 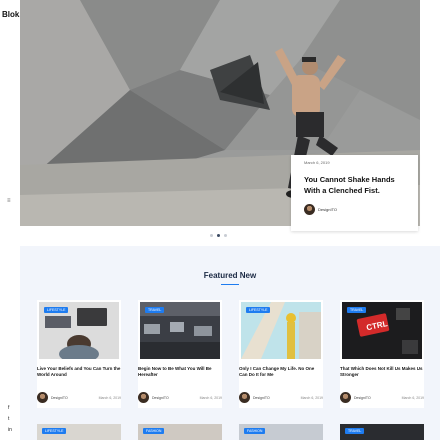 What do you see at coordinates (317, 162) in the screenshot?
I see `hero-post-date: March 6, 2019` at bounding box center [317, 162].